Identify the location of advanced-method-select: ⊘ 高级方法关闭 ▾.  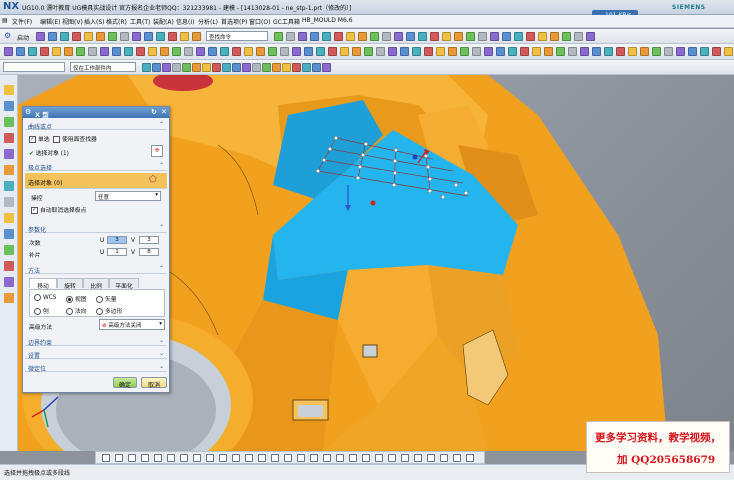
(132, 324).